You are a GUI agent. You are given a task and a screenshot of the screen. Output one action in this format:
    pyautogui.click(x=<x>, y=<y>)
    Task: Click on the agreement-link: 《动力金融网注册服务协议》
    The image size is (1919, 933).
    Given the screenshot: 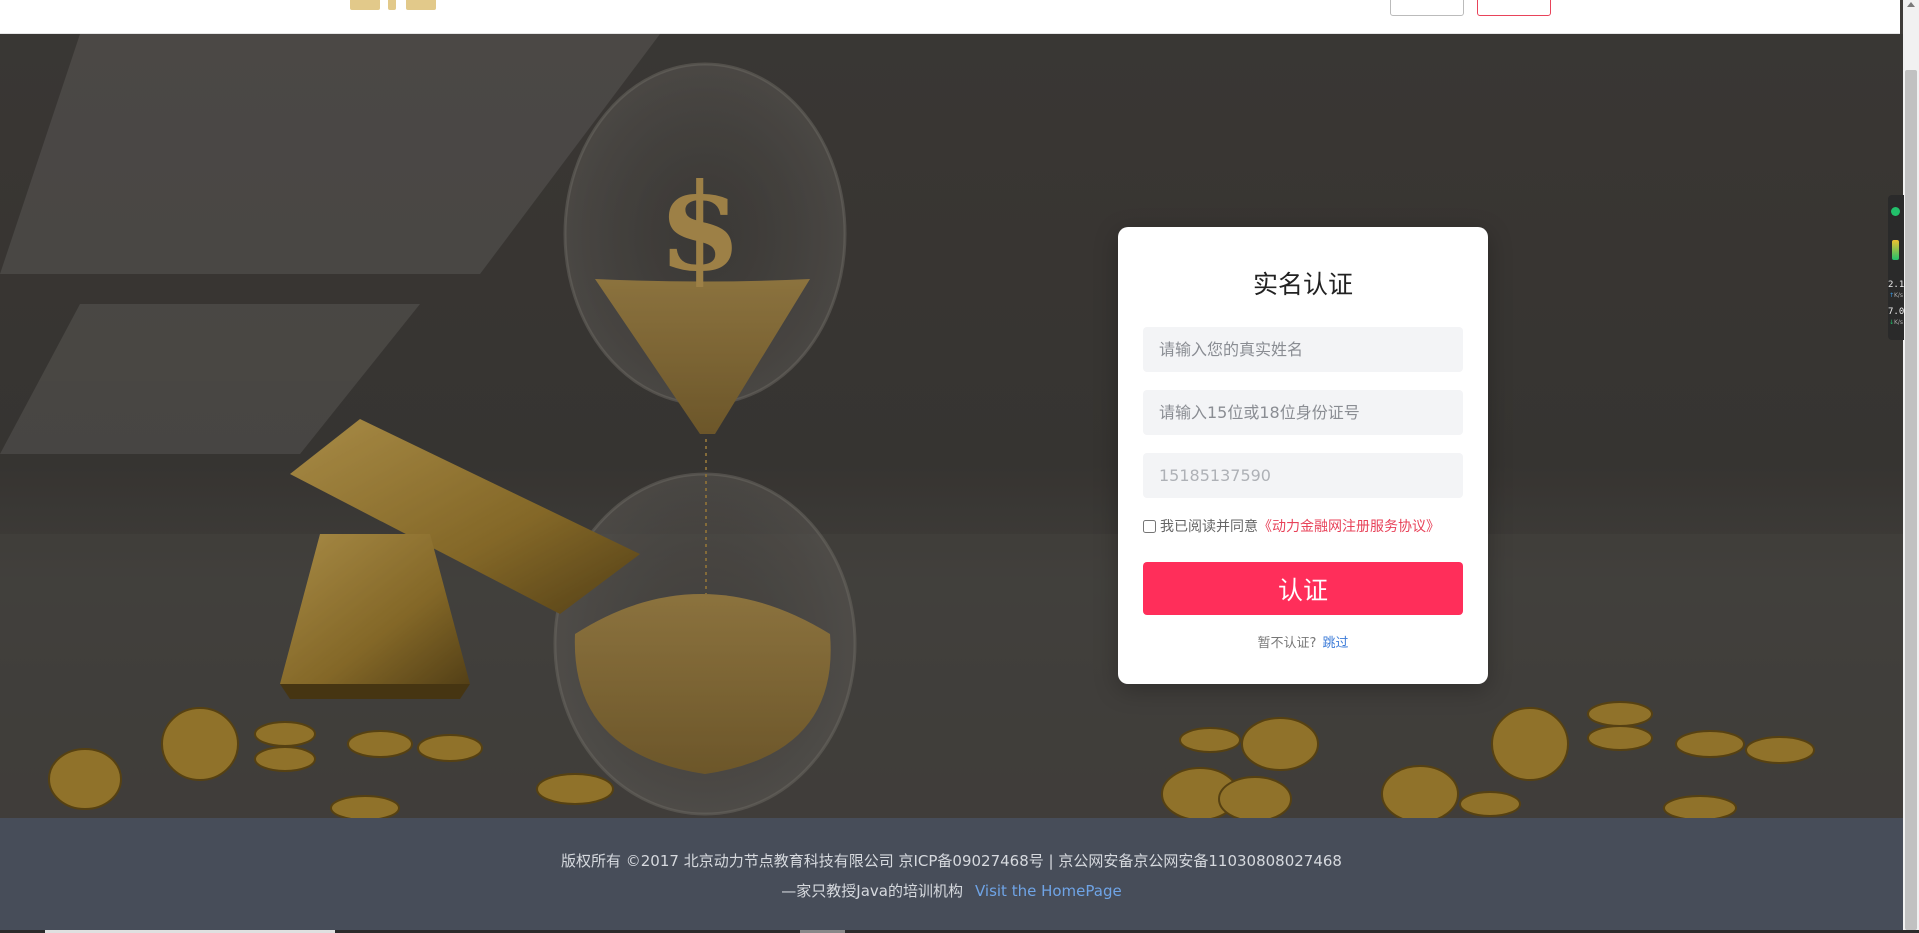 What is the action you would take?
    pyautogui.click(x=1349, y=526)
    